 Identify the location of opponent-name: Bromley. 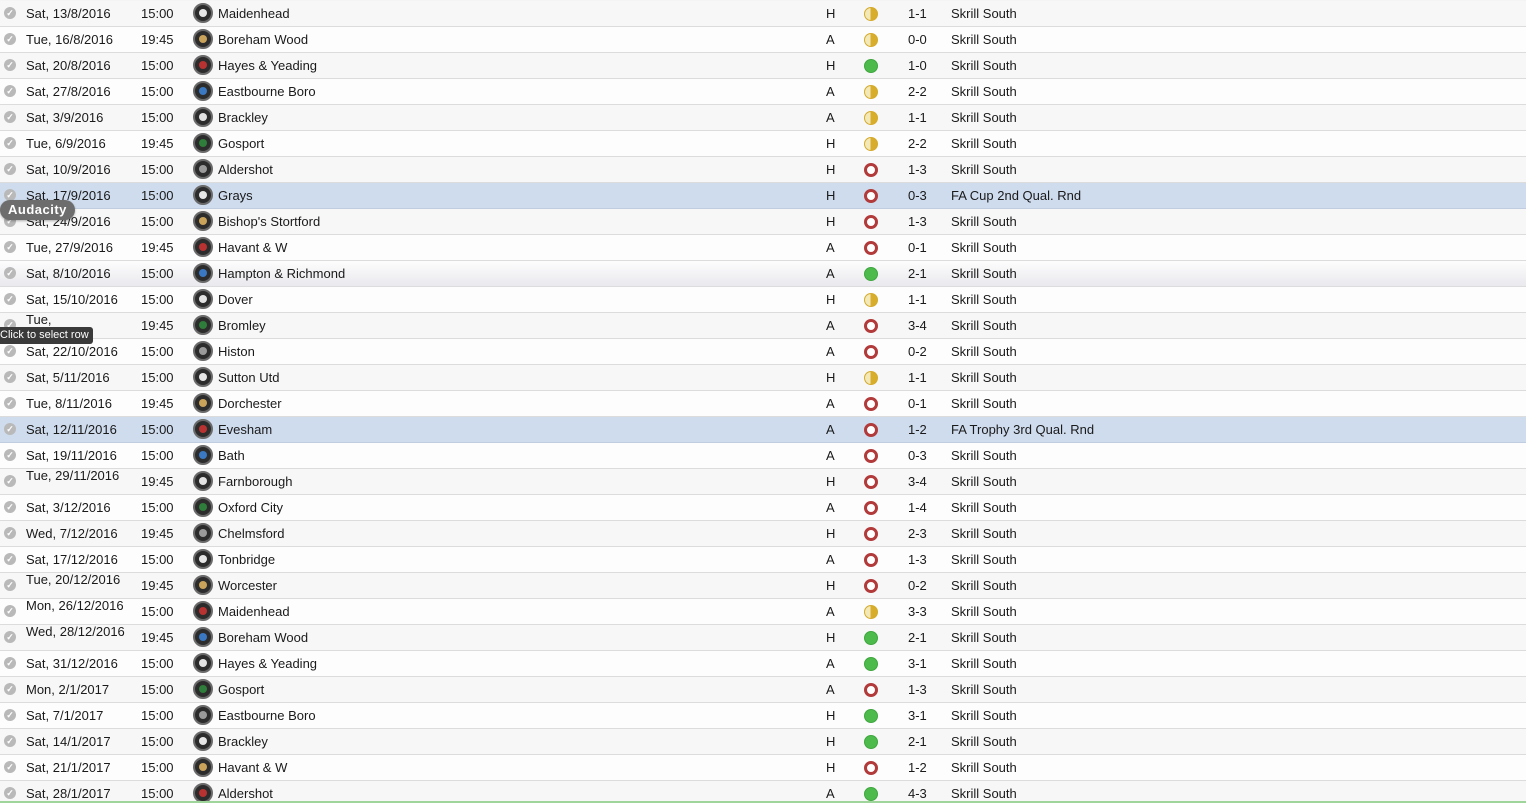
(242, 325).